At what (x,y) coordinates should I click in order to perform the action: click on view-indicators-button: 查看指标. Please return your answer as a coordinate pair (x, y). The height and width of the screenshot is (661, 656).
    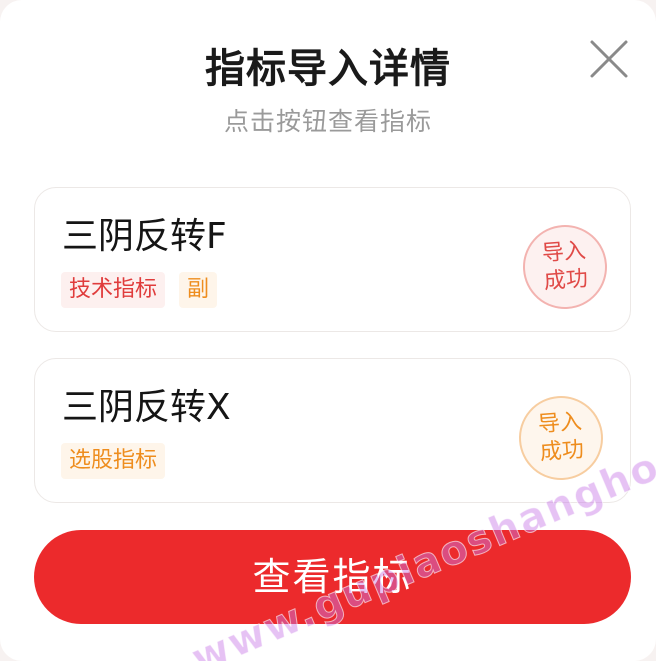
    Looking at the image, I should click on (332, 577).